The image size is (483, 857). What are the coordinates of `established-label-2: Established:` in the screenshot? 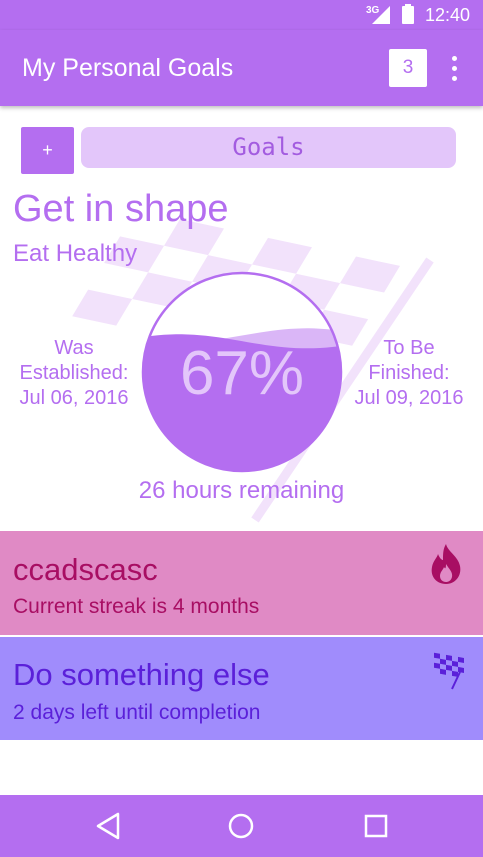 It's located at (74, 373).